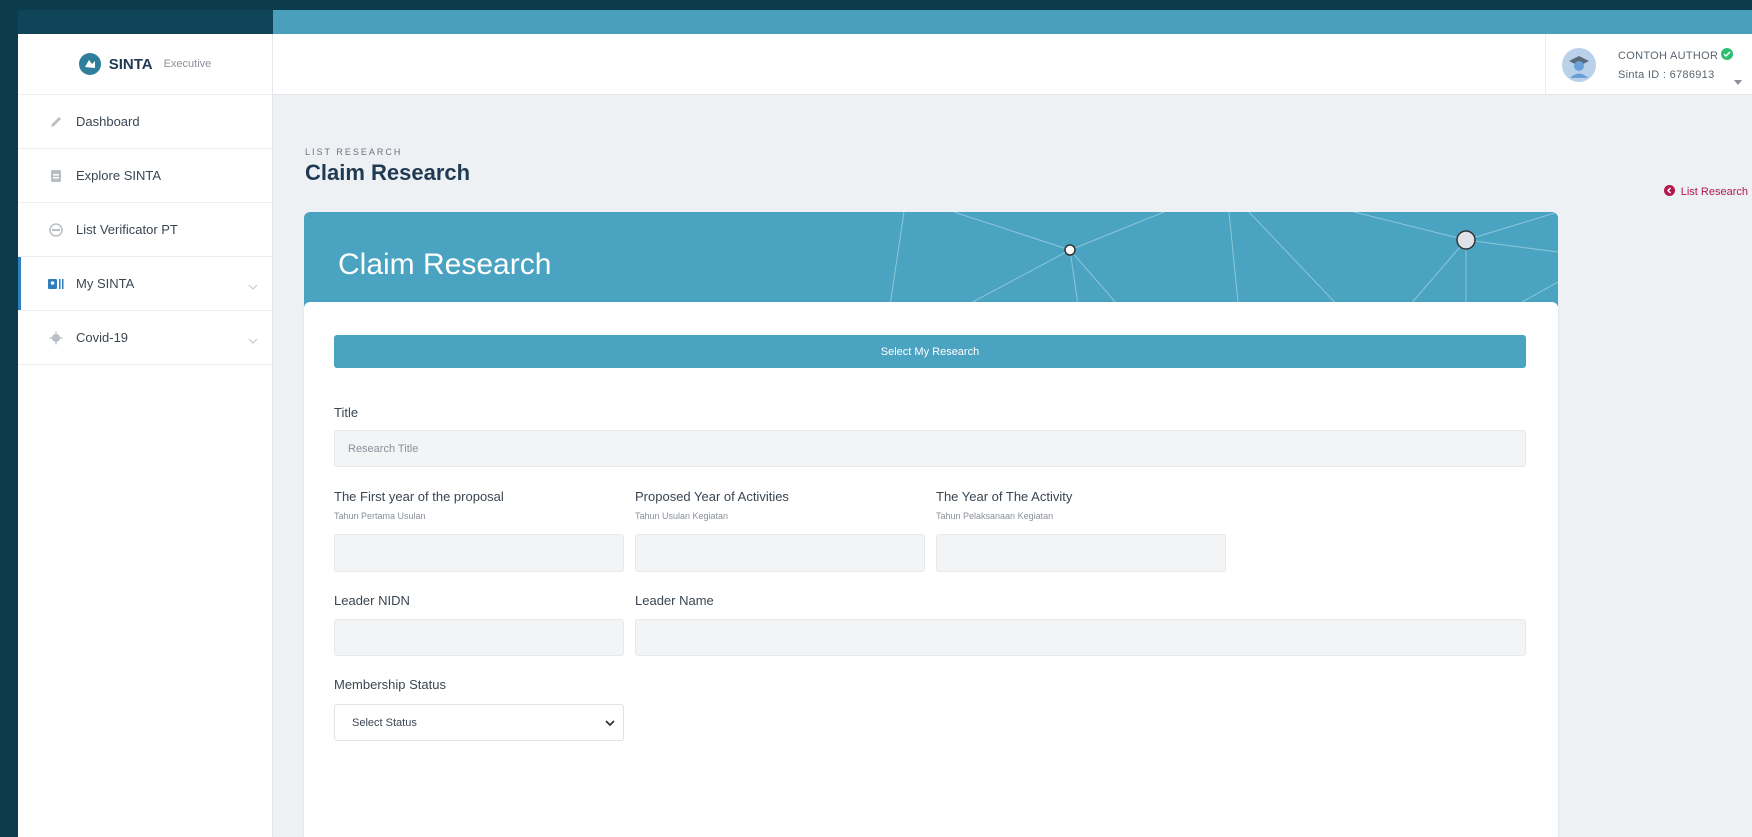 The height and width of the screenshot is (837, 1752). What do you see at coordinates (931, 262) in the screenshot?
I see `card-hero: Claim Research` at bounding box center [931, 262].